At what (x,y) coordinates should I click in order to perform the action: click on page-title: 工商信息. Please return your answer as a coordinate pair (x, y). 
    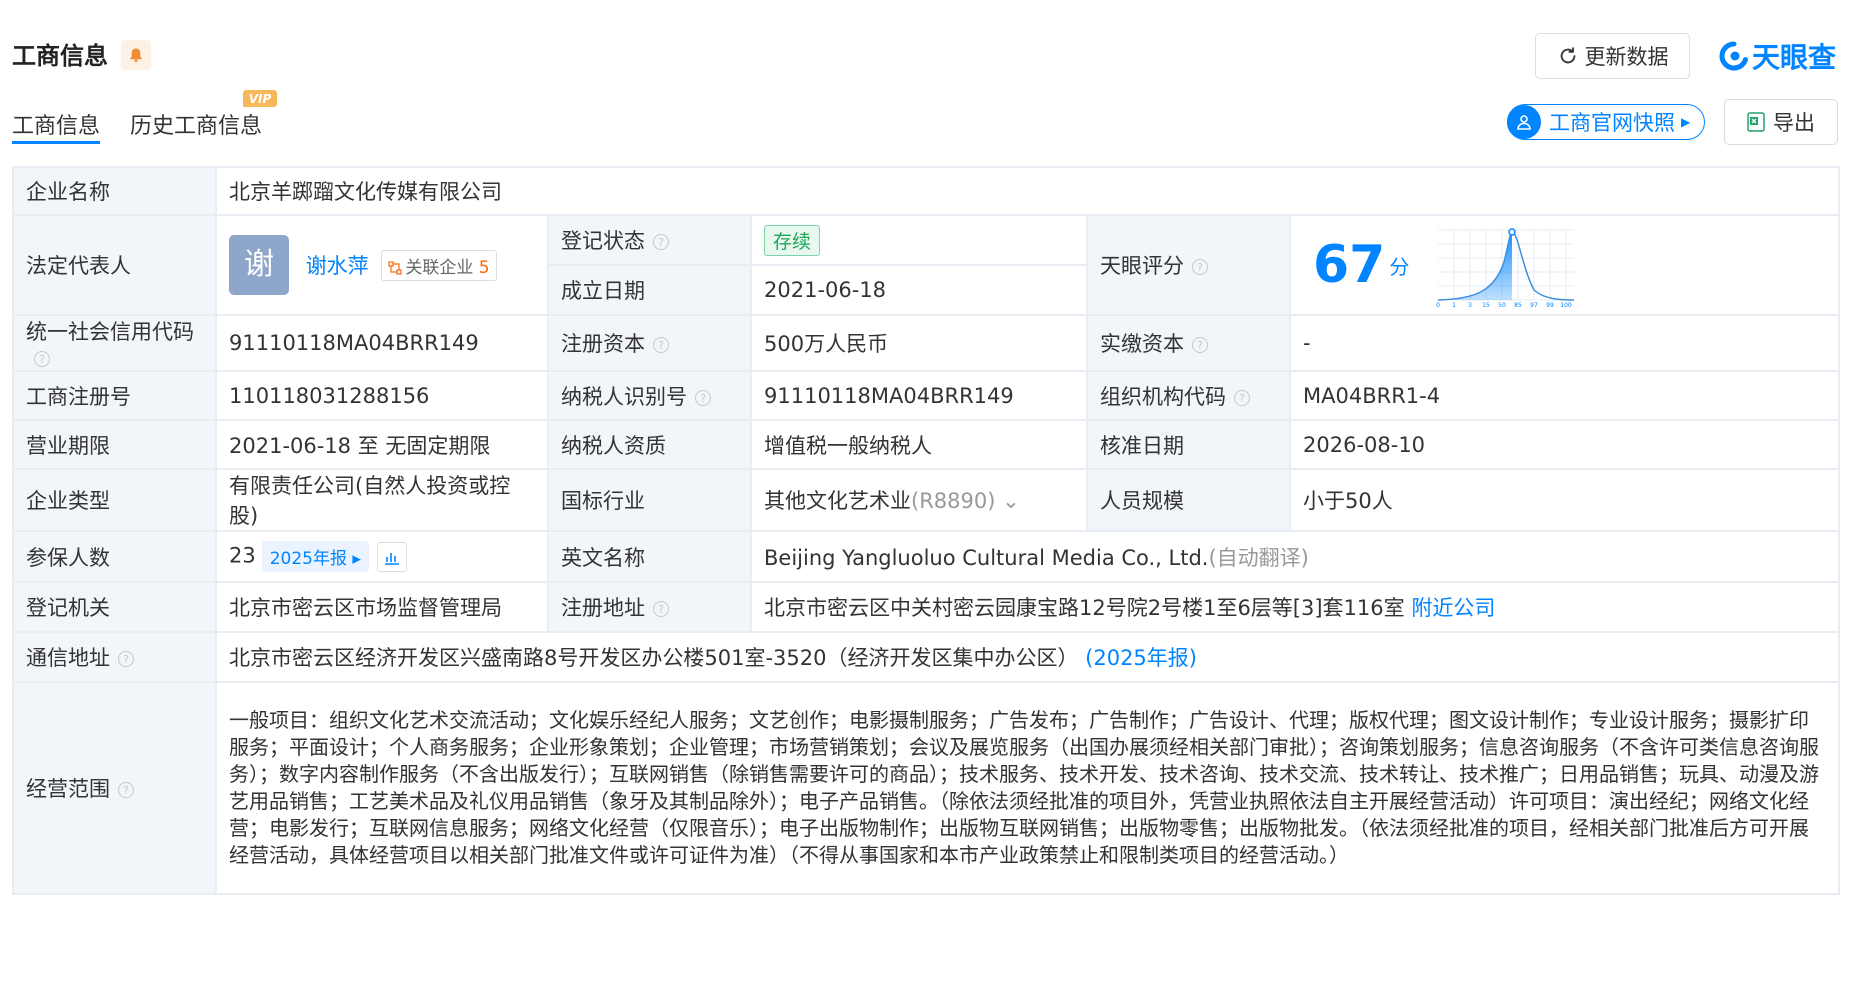
    Looking at the image, I should click on (60, 56).